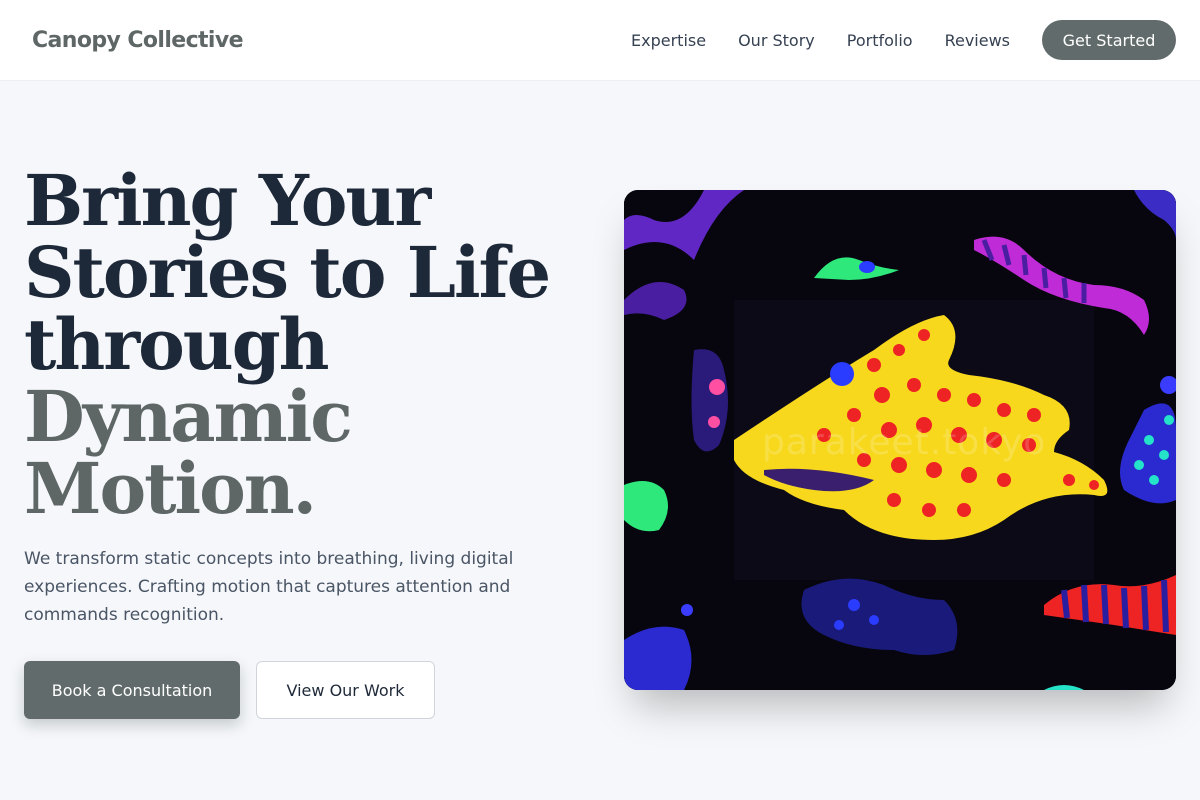 Image resolution: width=1200 pixels, height=800 pixels. Describe the element at coordinates (904, 442) in the screenshot. I see `image-watermark: parakeet.tokyo` at that location.